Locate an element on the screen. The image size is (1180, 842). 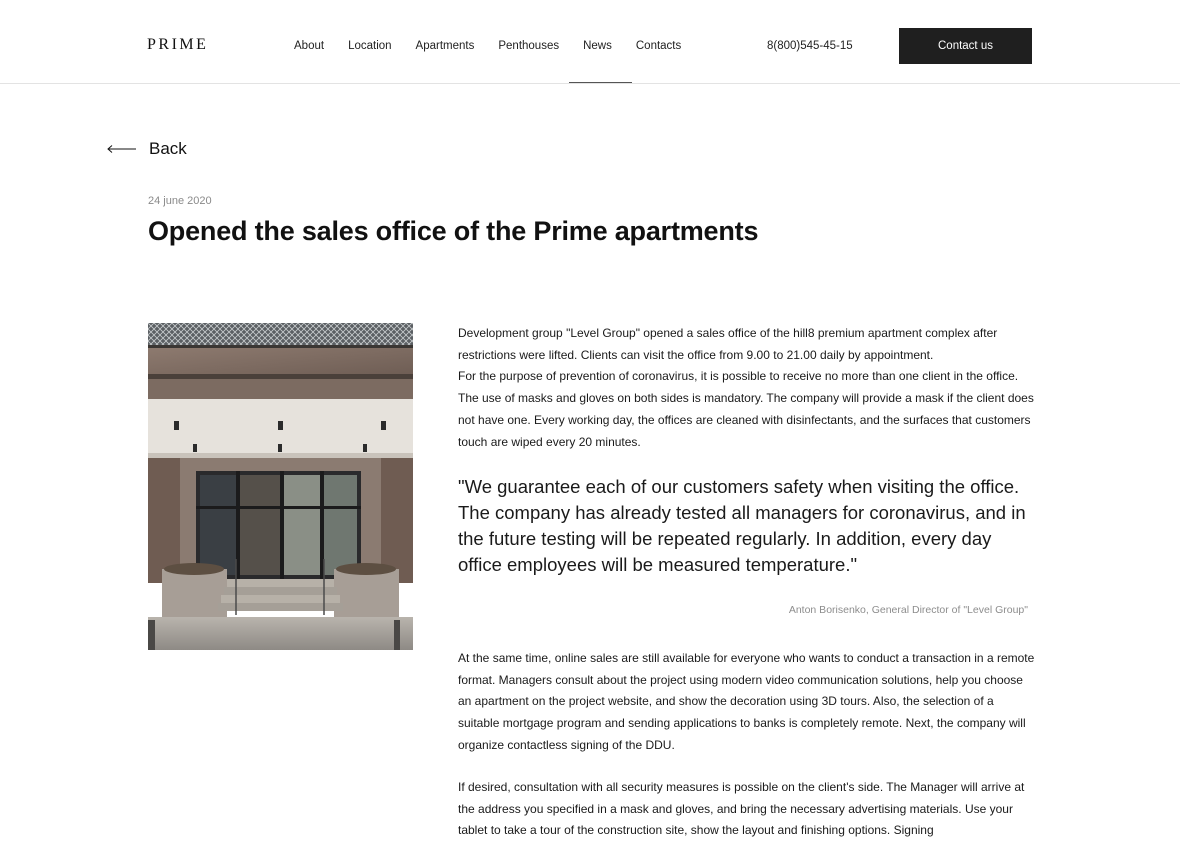
nav-item-about: About is located at coordinates (309, 46).